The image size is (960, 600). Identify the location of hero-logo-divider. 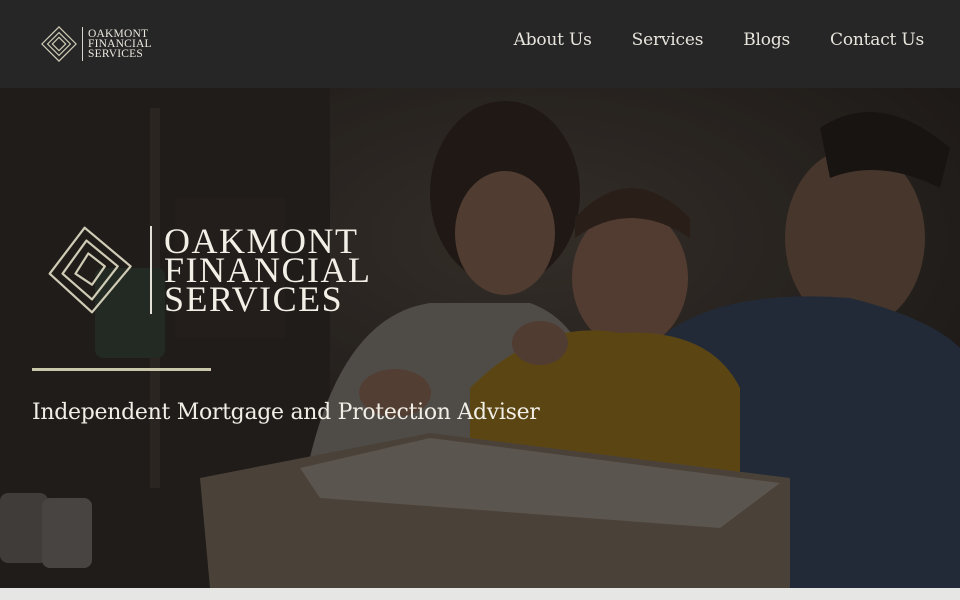
(151, 270).